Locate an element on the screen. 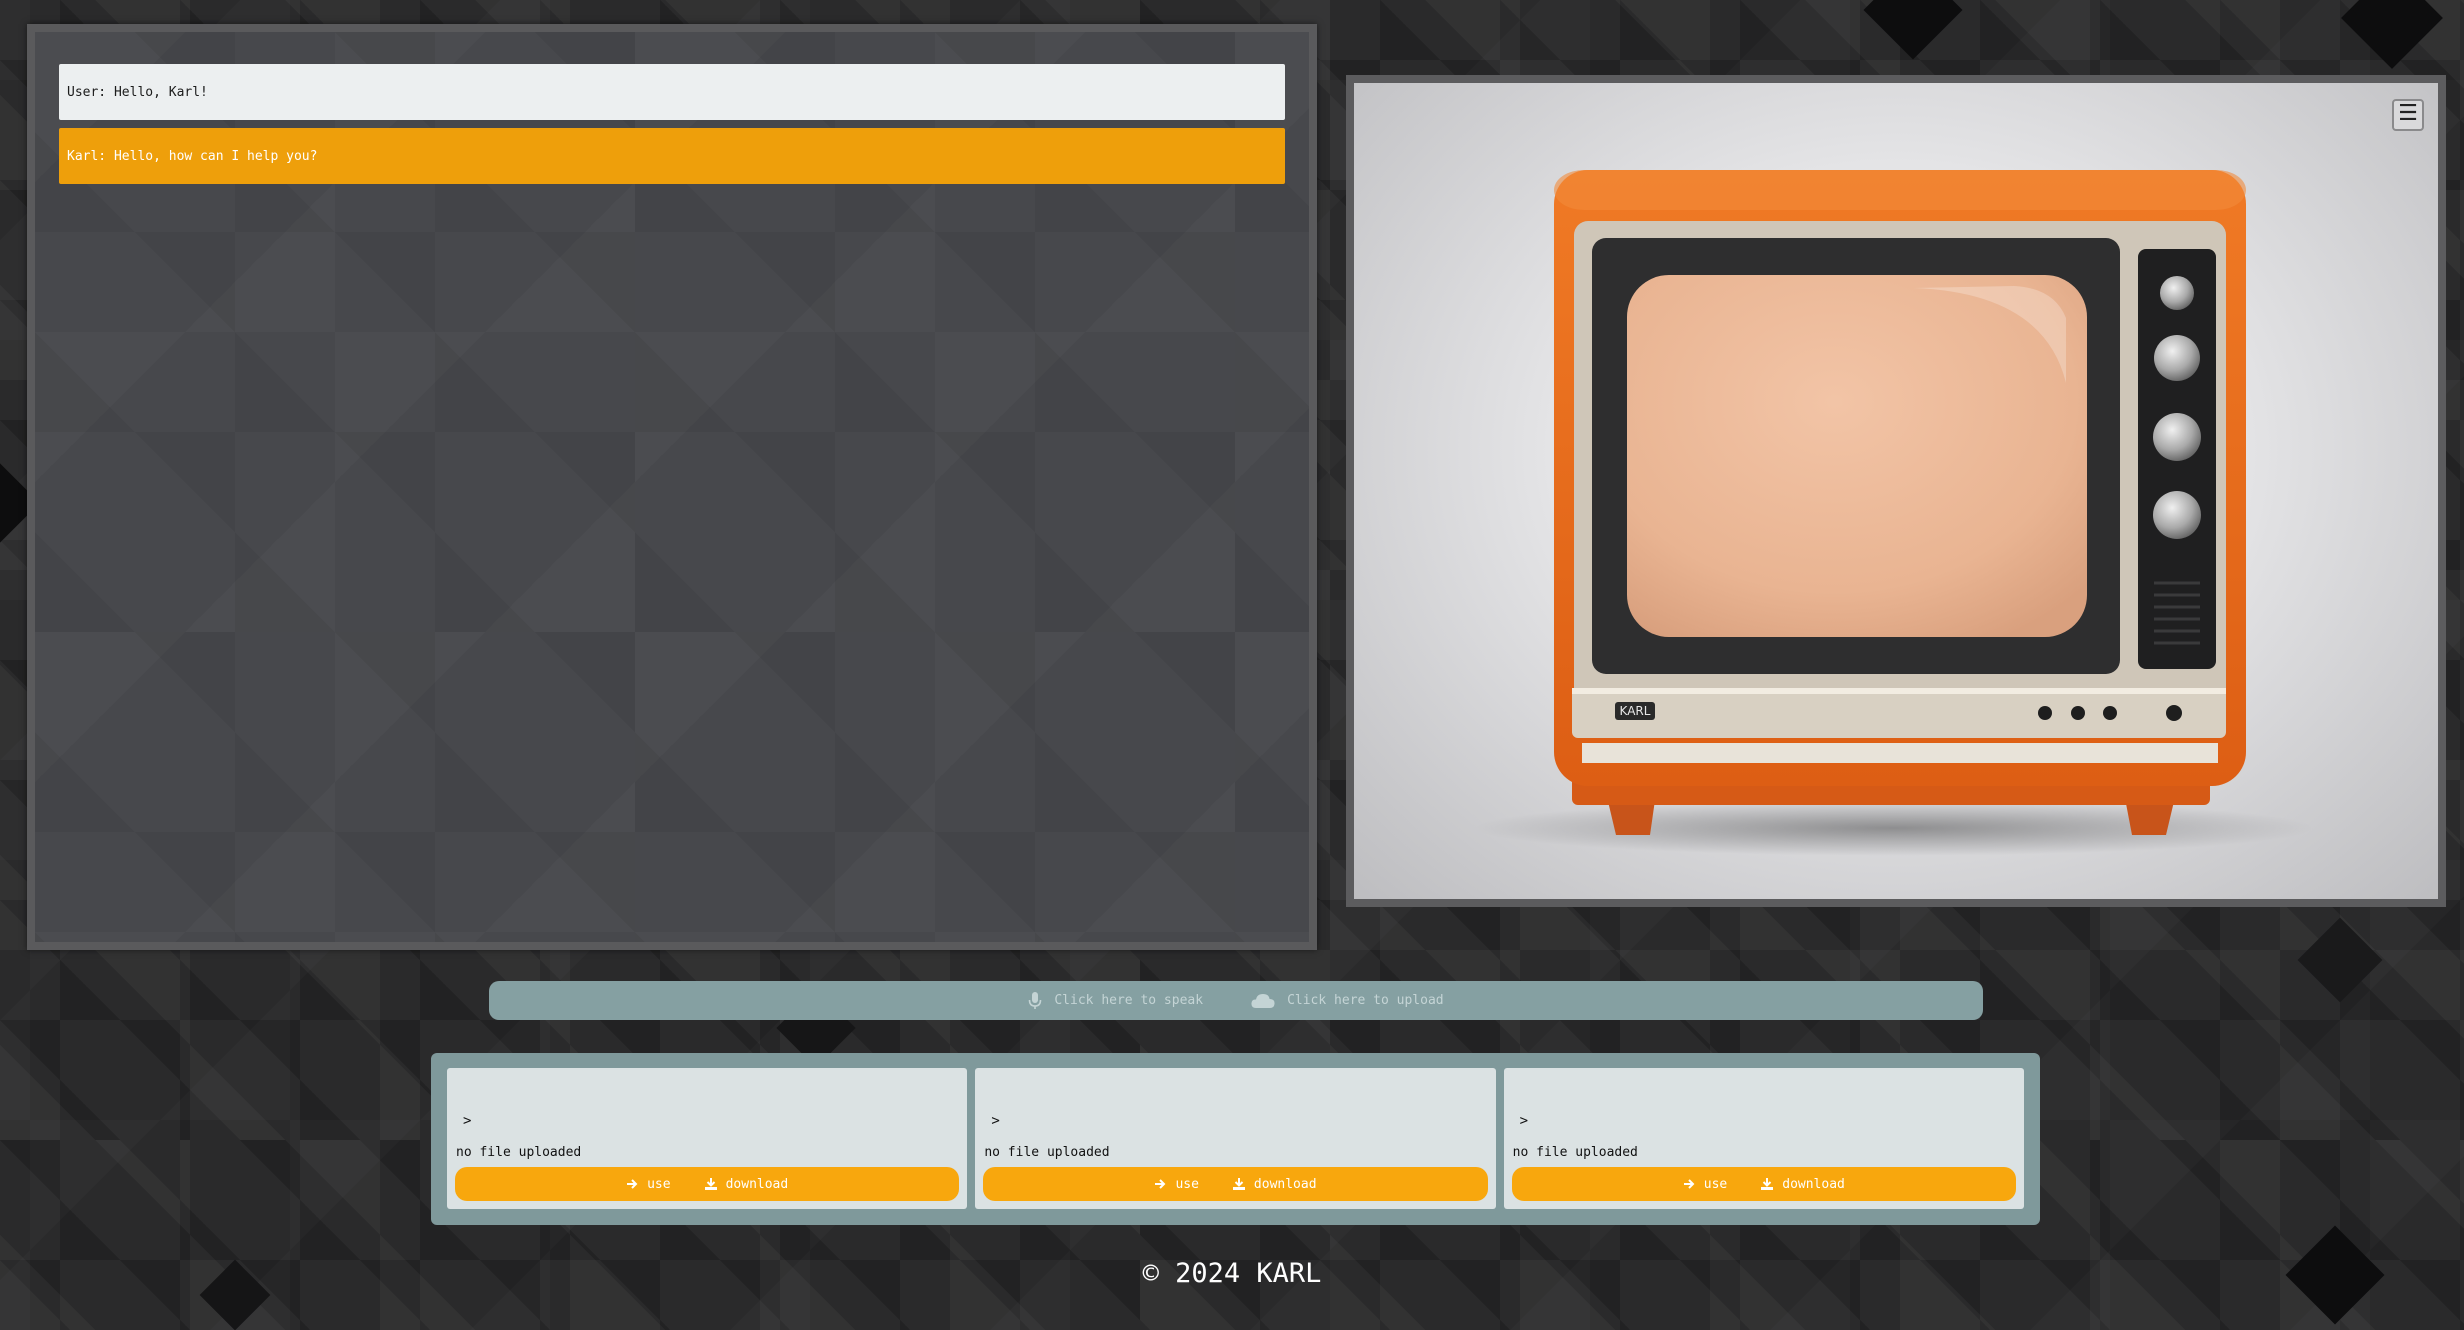 This screenshot has width=2464, height=1330. speak-button: Click here to speak is located at coordinates (1116, 1000).